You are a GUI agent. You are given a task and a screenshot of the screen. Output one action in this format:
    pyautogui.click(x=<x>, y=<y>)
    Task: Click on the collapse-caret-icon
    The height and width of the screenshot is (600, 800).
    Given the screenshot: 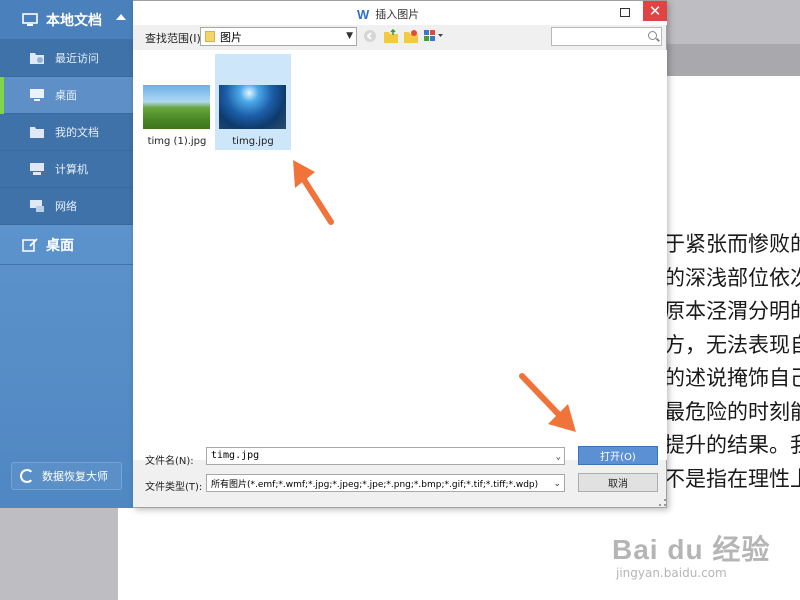 What is the action you would take?
    pyautogui.click(x=121, y=17)
    